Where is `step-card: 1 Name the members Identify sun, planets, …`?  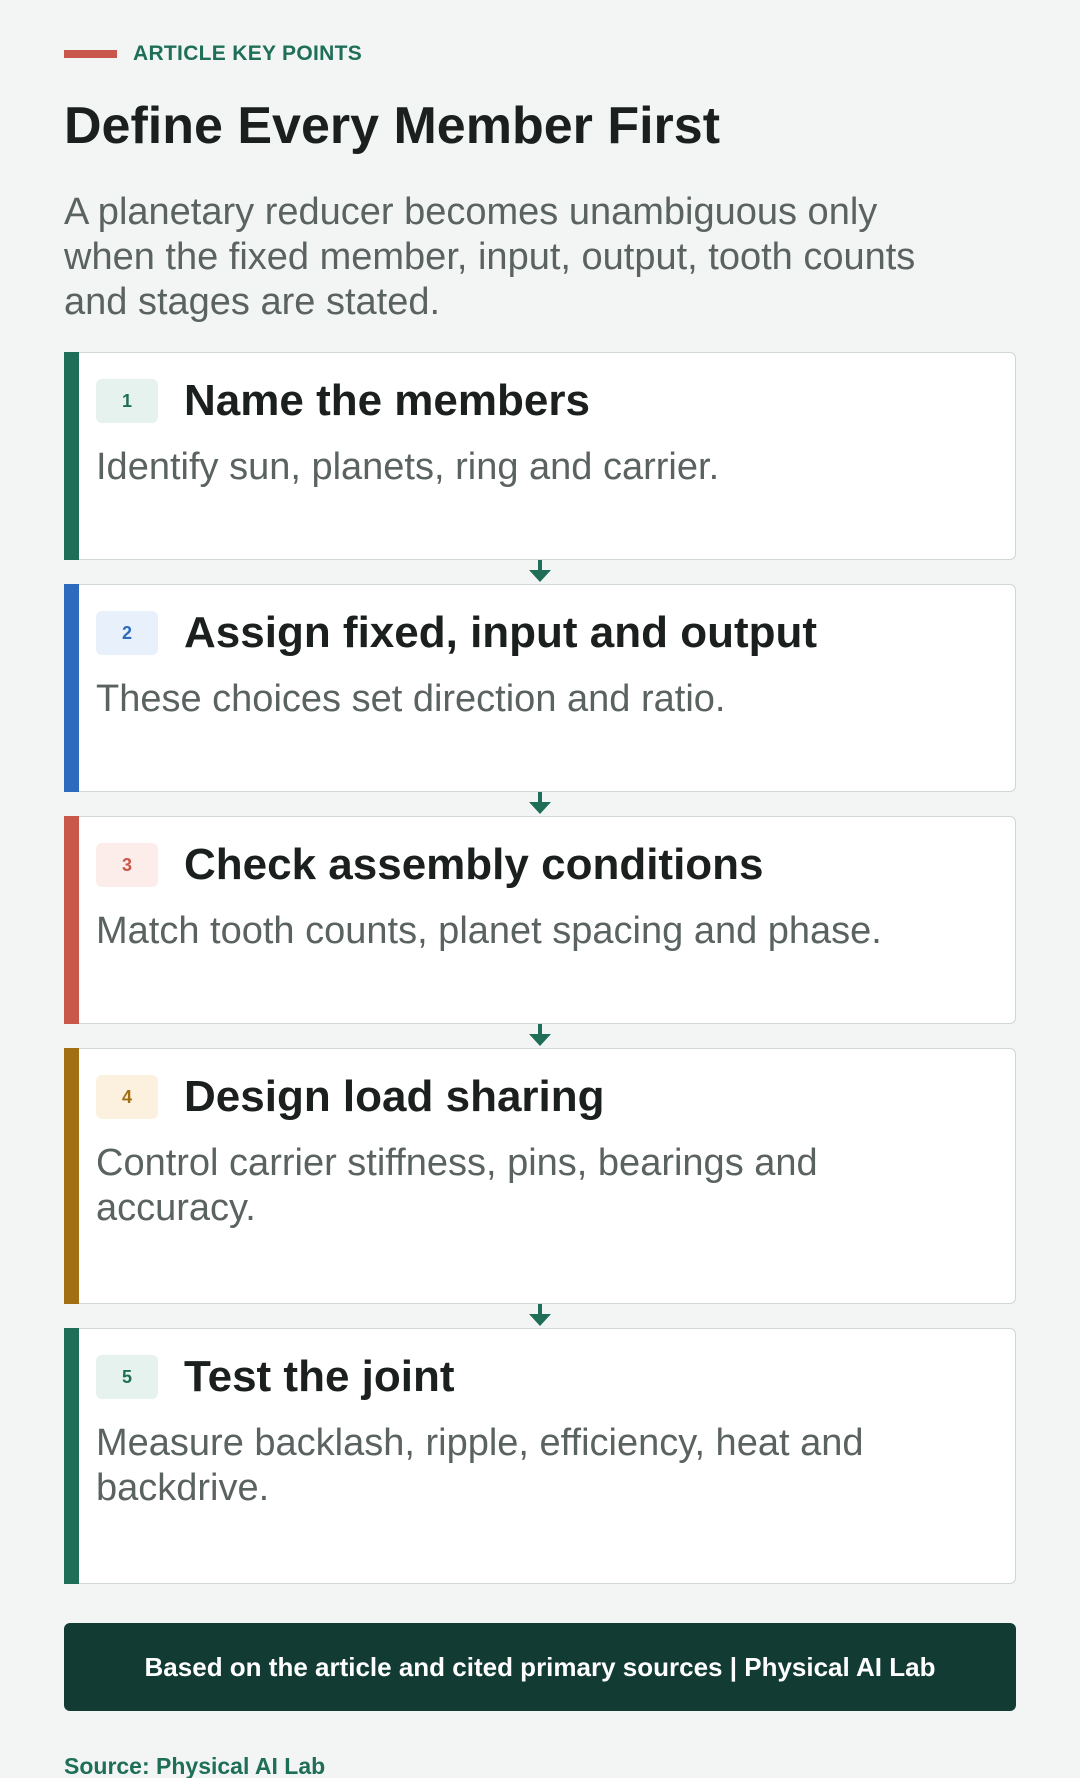
step-card: 1 Name the members Identify sun, planets, … is located at coordinates (540, 456).